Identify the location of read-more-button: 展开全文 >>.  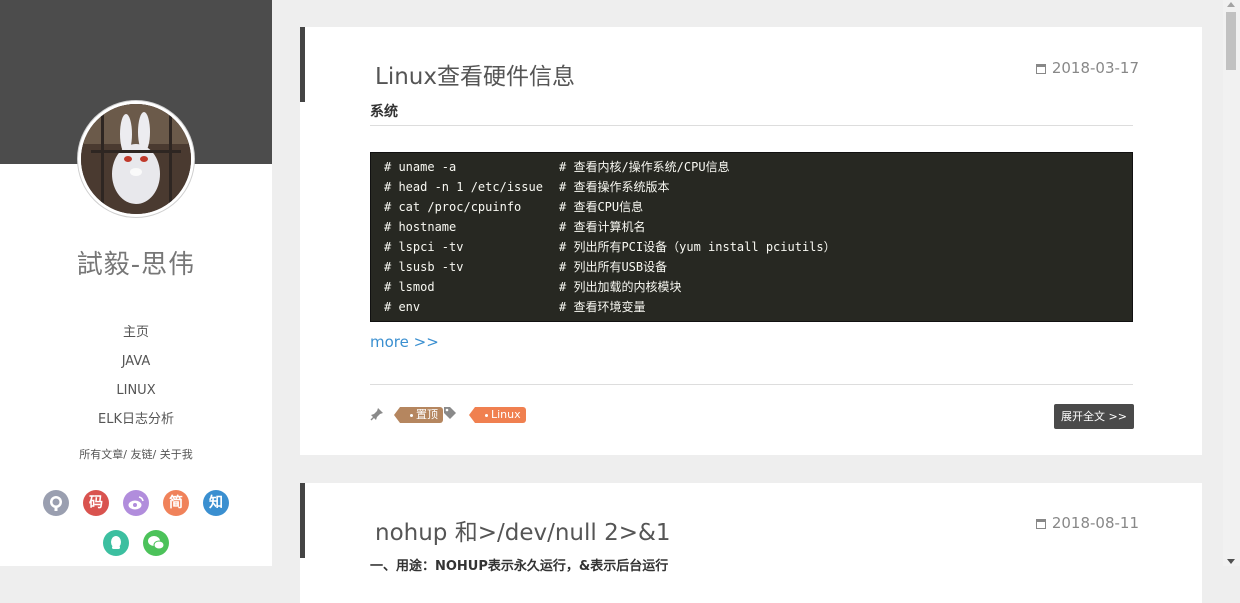
(1094, 416).